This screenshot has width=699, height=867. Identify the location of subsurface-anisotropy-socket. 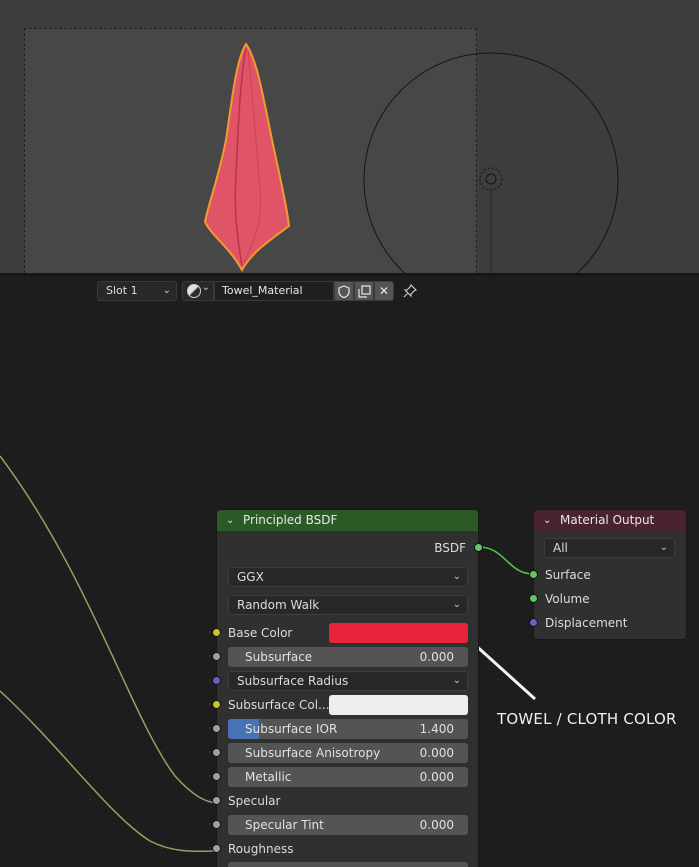
(216, 752).